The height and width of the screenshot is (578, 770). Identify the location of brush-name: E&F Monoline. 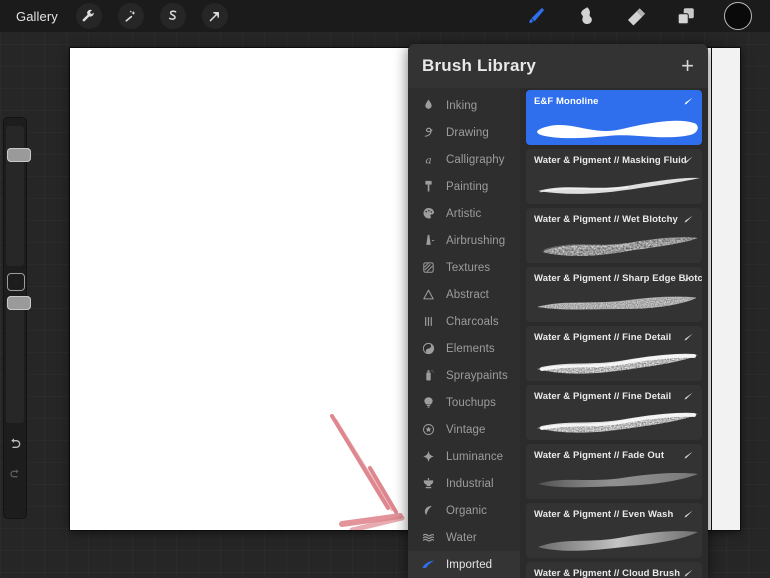
(566, 101).